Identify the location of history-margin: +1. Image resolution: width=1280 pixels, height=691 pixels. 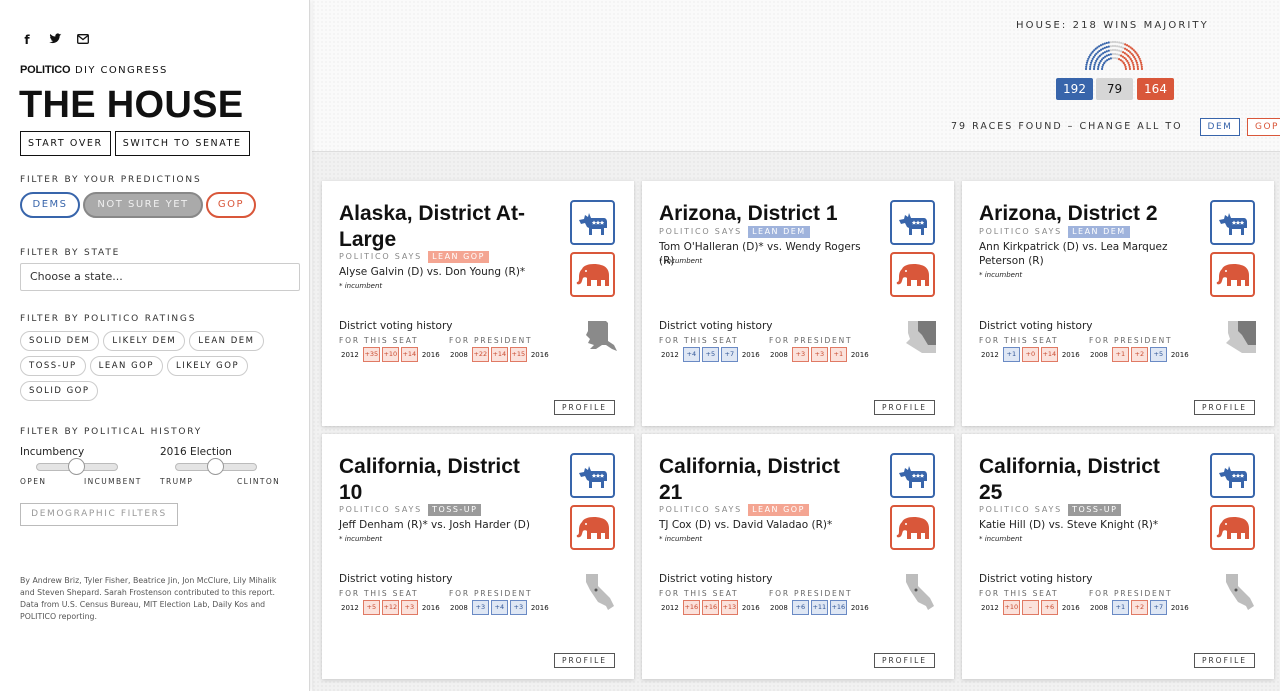
(838, 354).